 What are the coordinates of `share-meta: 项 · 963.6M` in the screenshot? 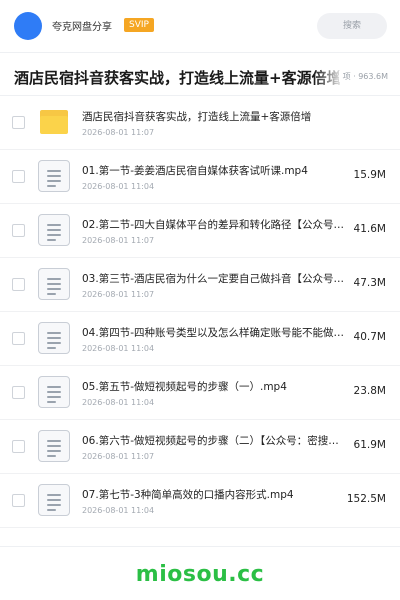 It's located at (363, 76).